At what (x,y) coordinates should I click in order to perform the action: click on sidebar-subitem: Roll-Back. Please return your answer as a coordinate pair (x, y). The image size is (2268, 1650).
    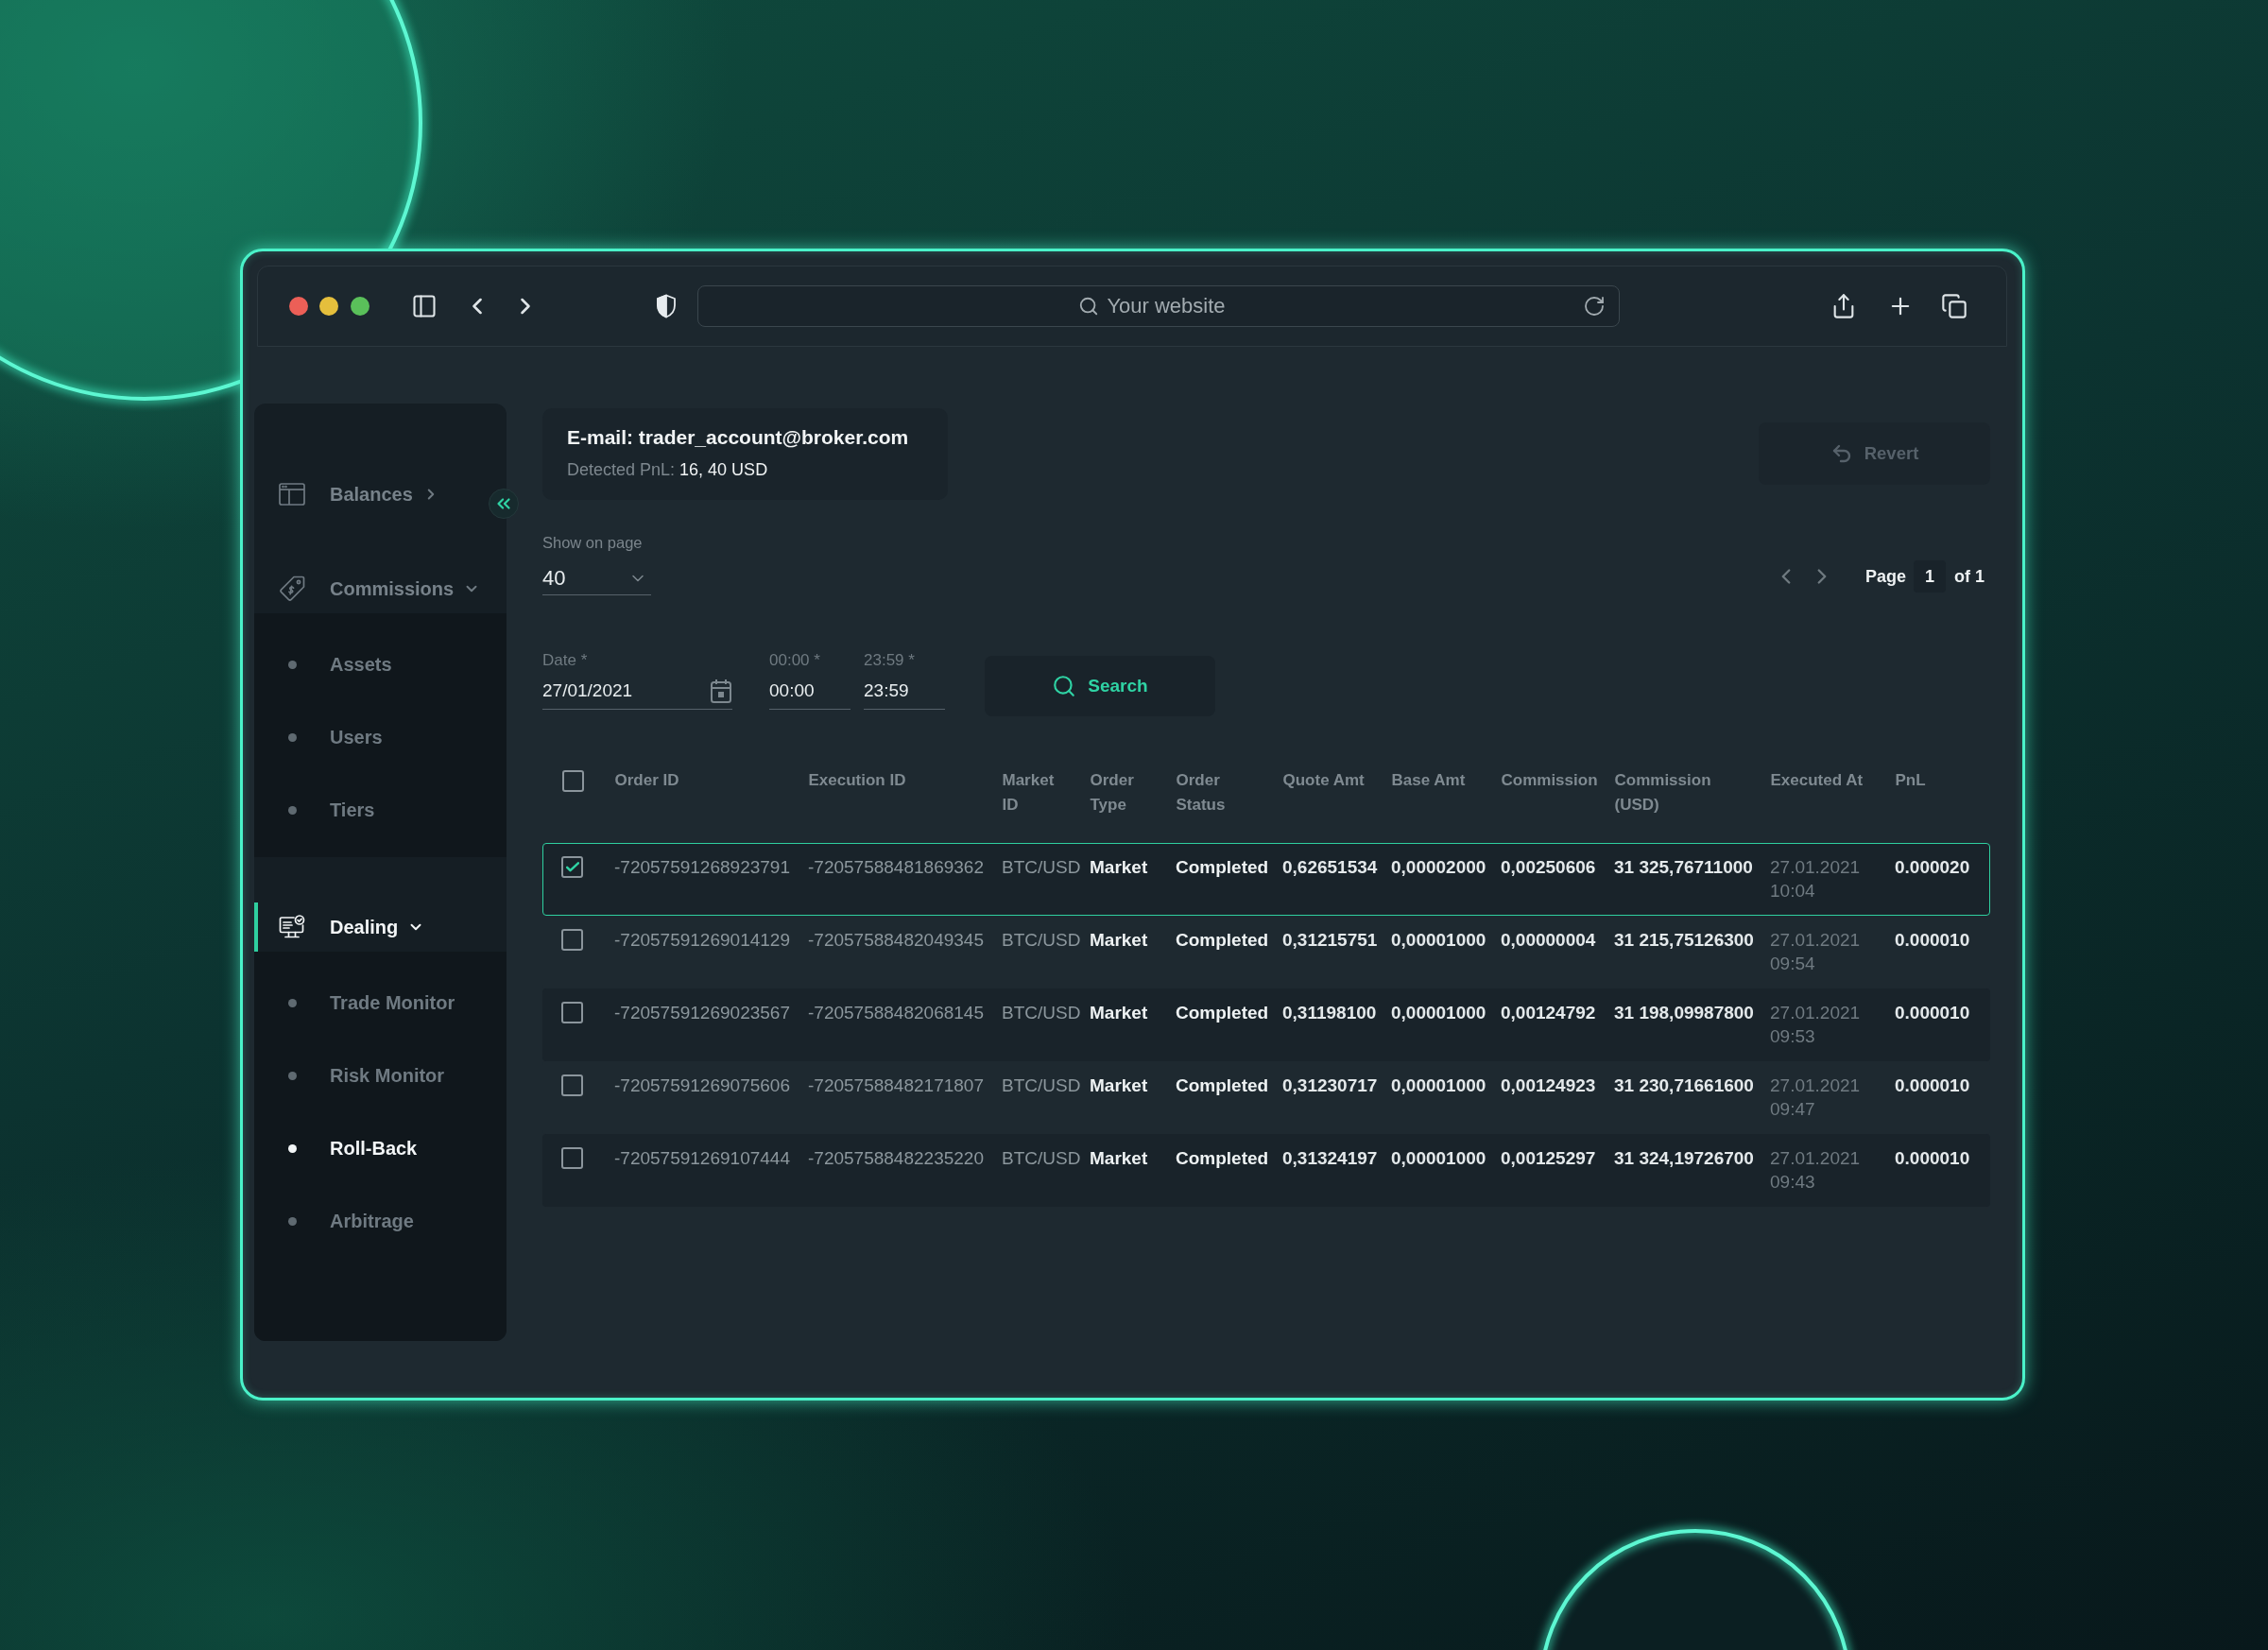
    Looking at the image, I should click on (380, 1148).